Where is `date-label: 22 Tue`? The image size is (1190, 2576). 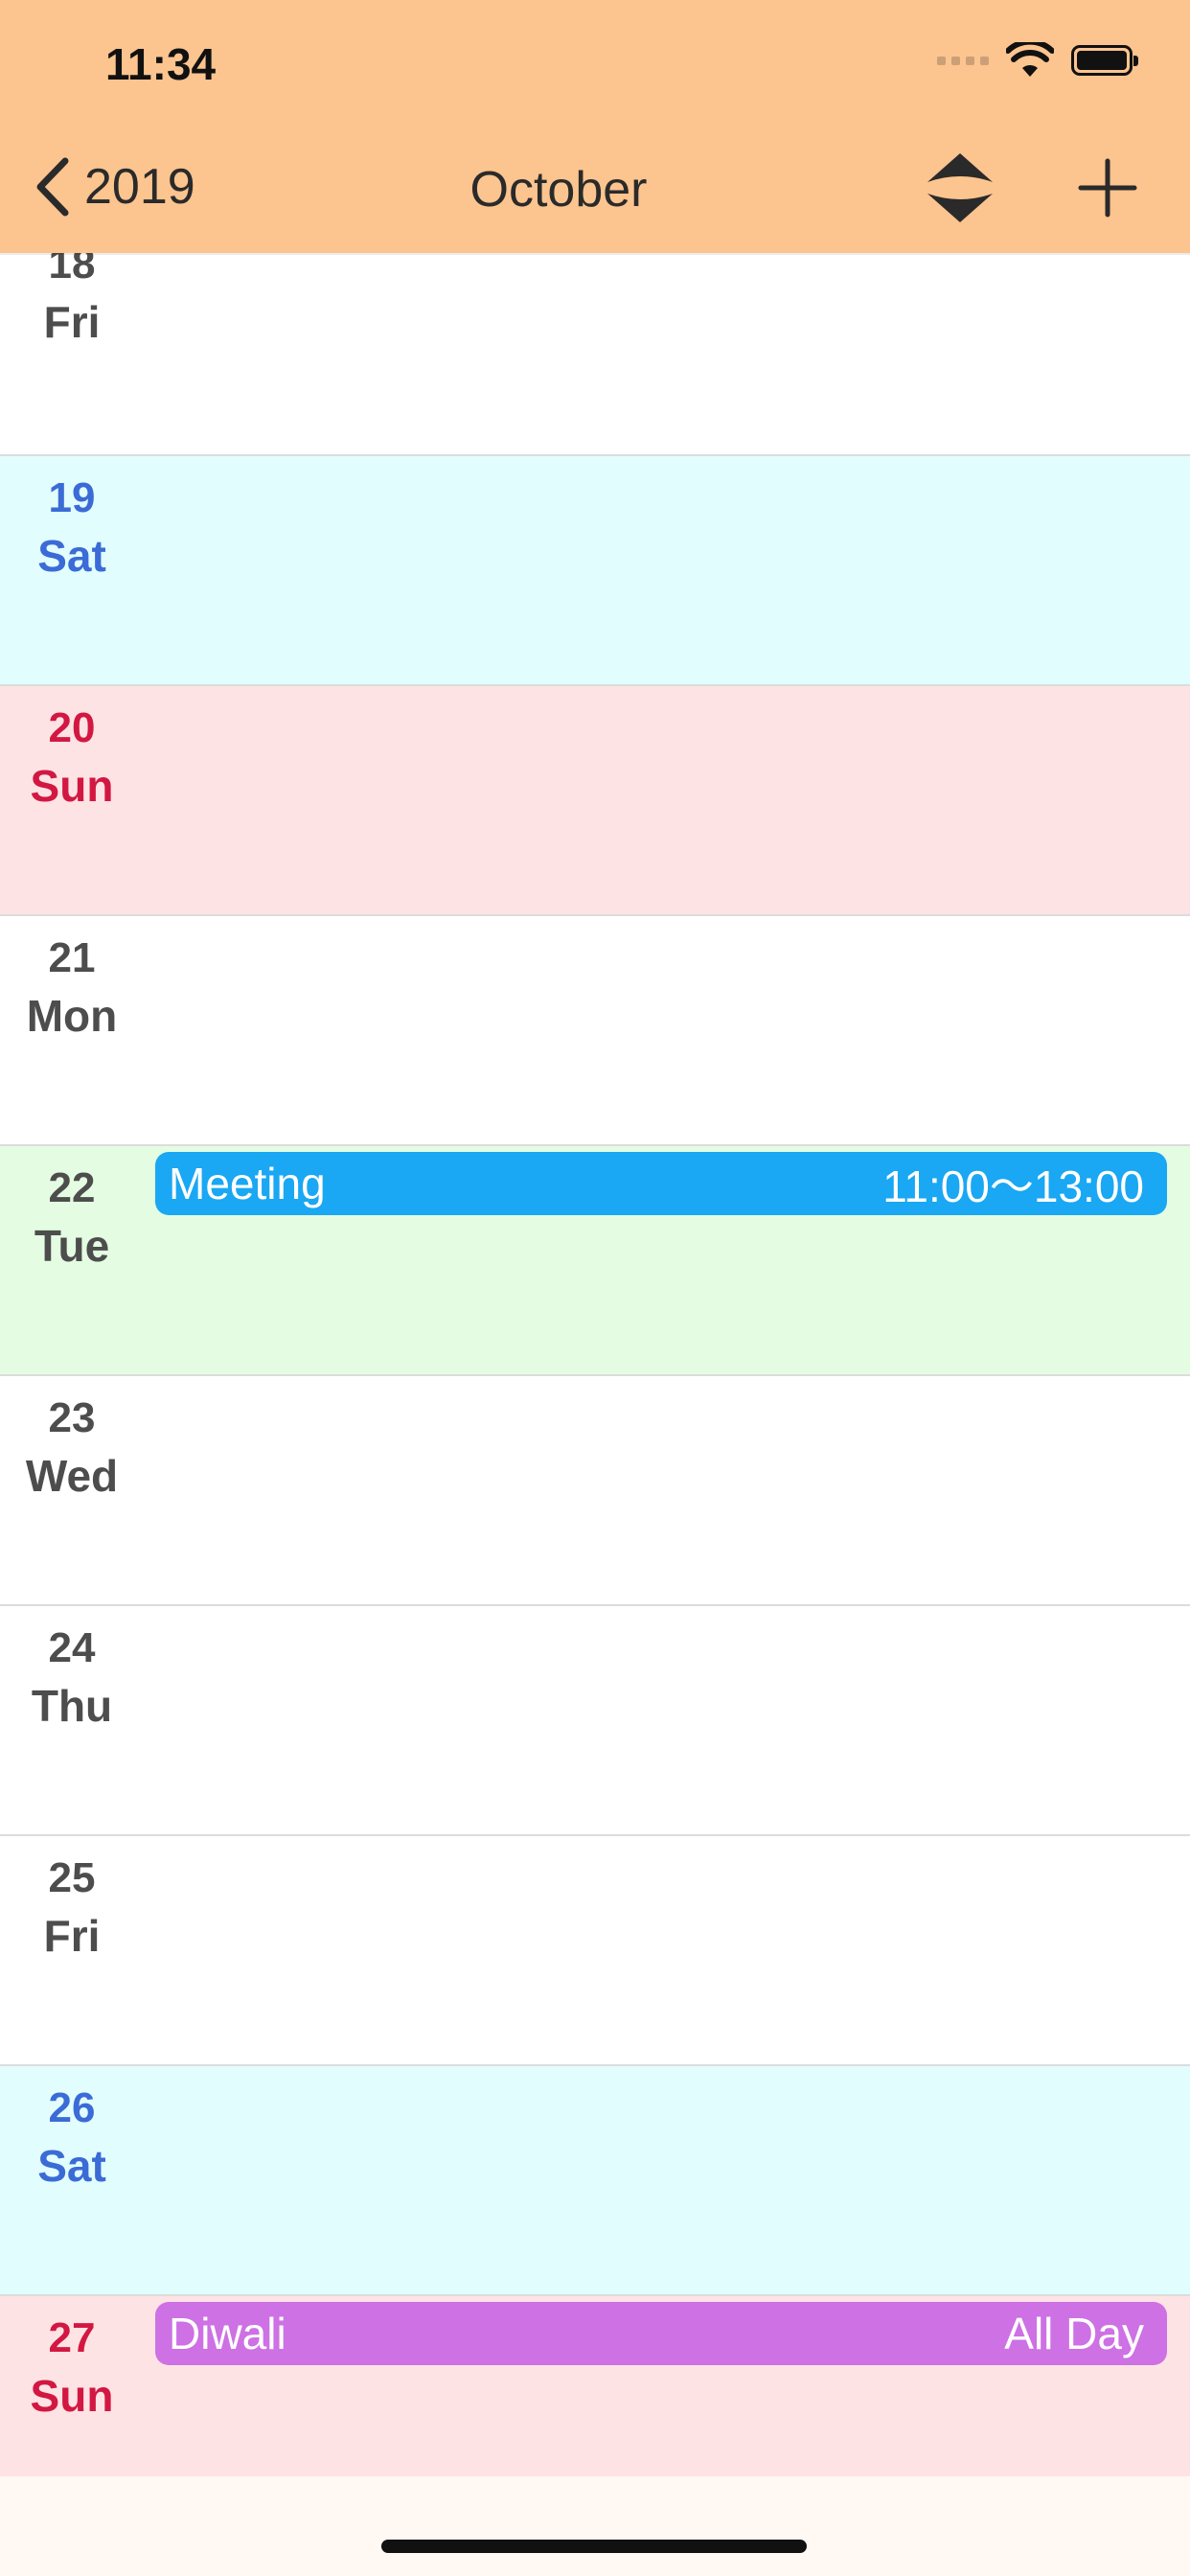 date-label: 22 Tue is located at coordinates (72, 1217).